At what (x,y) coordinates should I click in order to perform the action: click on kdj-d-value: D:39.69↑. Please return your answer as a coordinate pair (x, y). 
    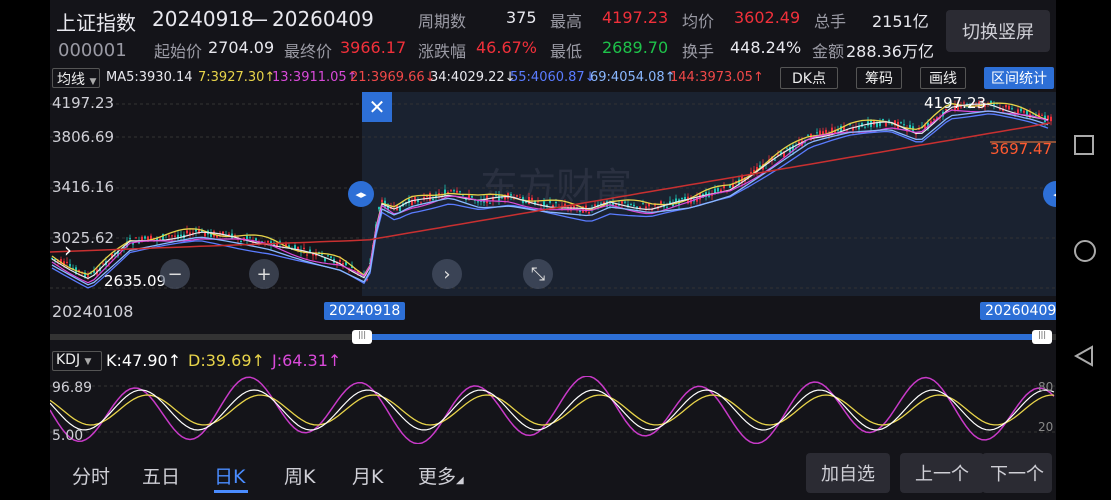
    Looking at the image, I should click on (226, 360).